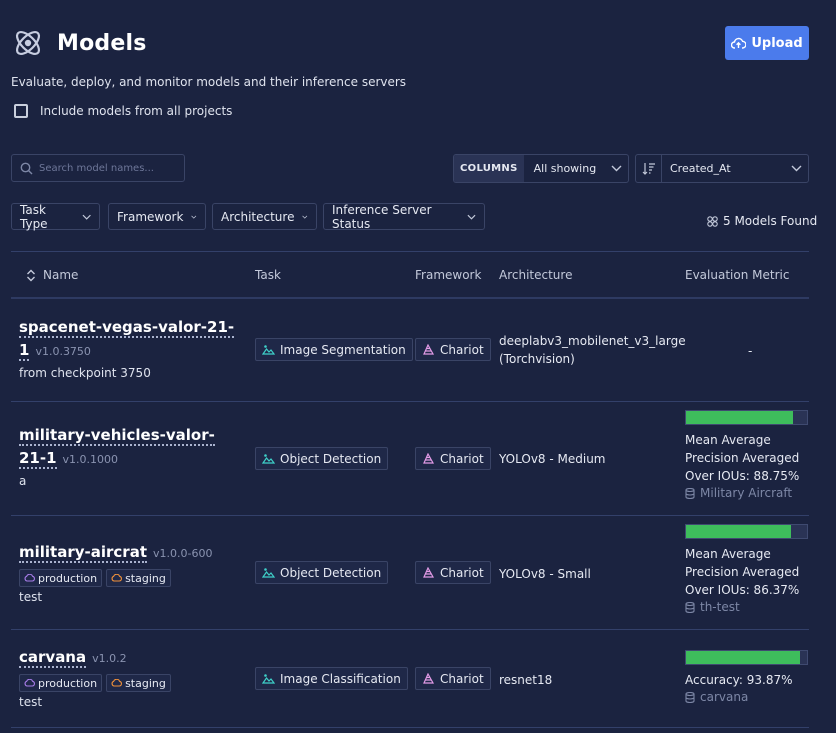 The height and width of the screenshot is (733, 836). What do you see at coordinates (268, 275) in the screenshot?
I see `column-header-task: Task` at bounding box center [268, 275].